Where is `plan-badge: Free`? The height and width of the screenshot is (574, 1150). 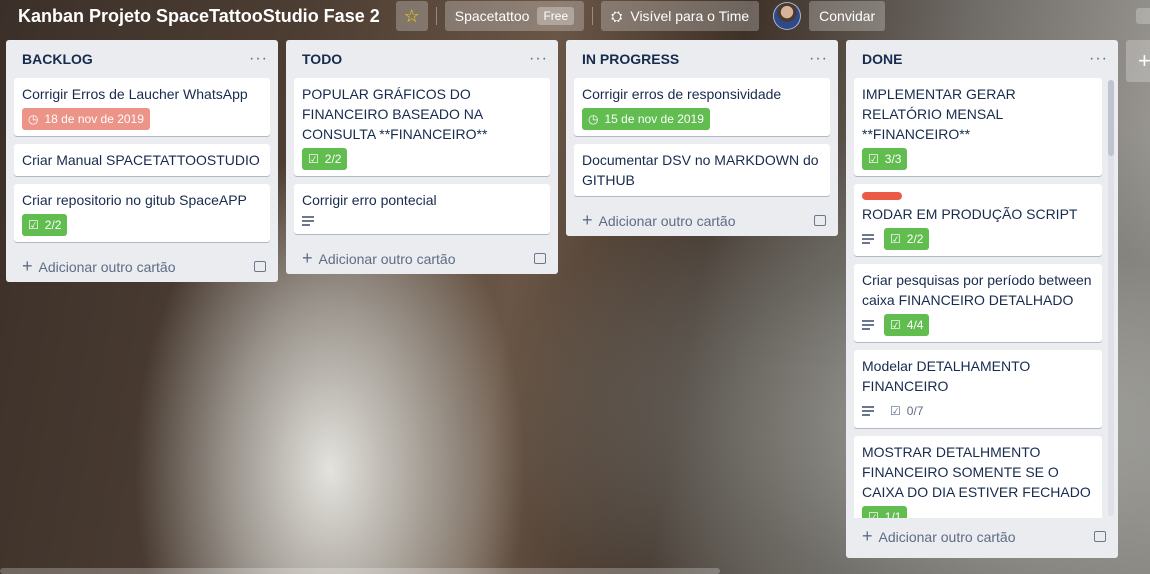 plan-badge: Free is located at coordinates (556, 16).